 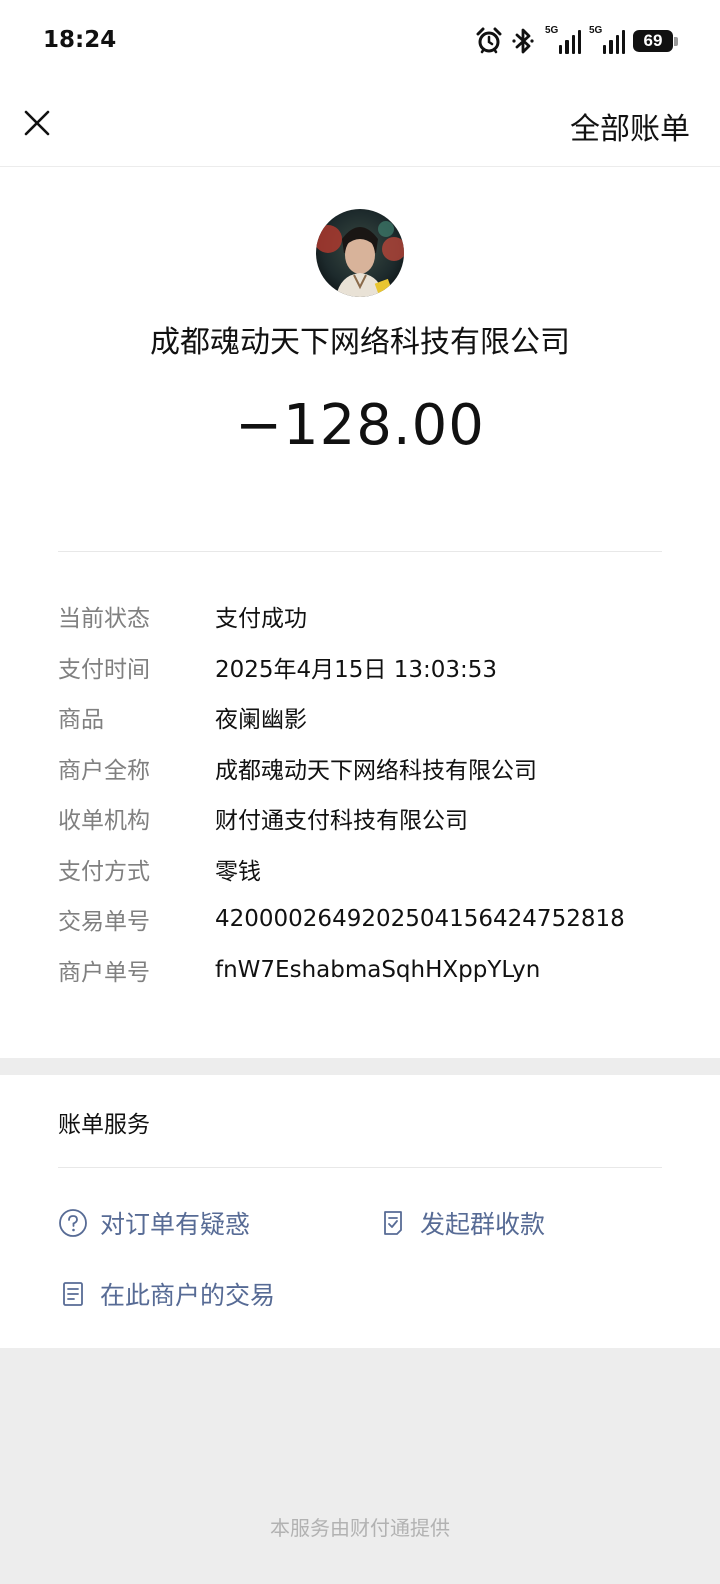 What do you see at coordinates (368, 717) in the screenshot?
I see `detail-row-product: 商品 夜阑幽影` at bounding box center [368, 717].